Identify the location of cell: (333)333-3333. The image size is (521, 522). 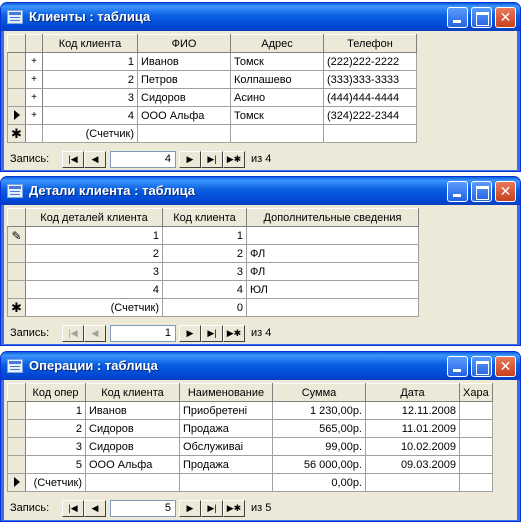
(370, 79).